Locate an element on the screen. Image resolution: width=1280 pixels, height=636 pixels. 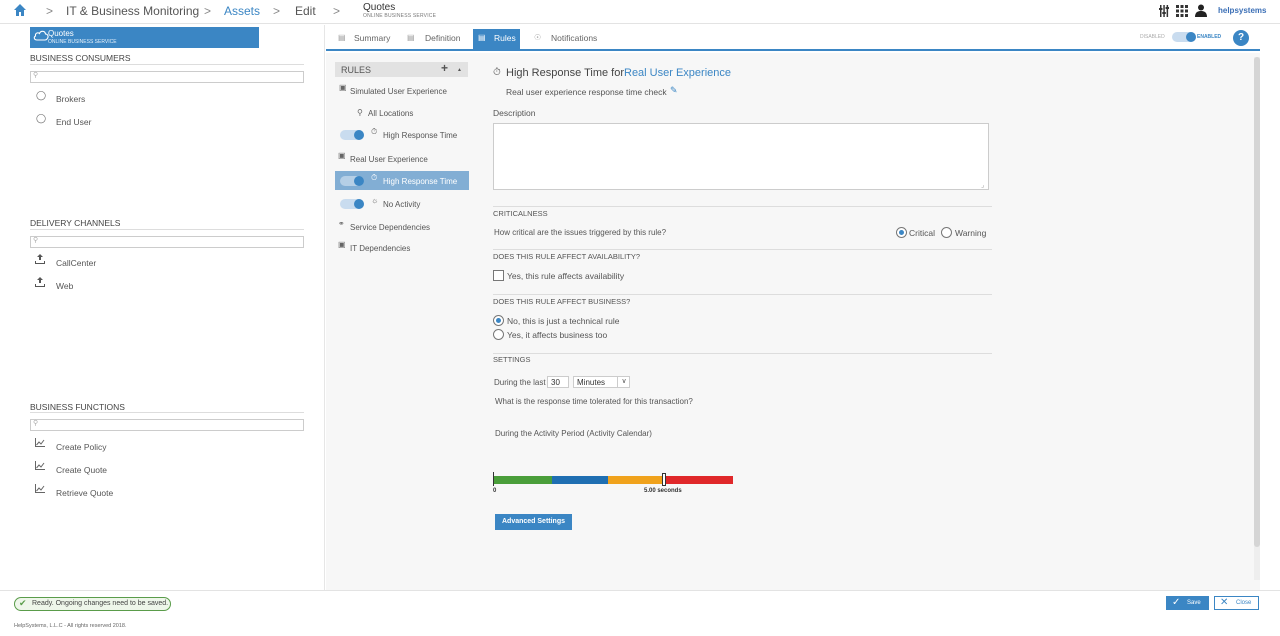
pencil-icon: ✎ is located at coordinates (674, 90).